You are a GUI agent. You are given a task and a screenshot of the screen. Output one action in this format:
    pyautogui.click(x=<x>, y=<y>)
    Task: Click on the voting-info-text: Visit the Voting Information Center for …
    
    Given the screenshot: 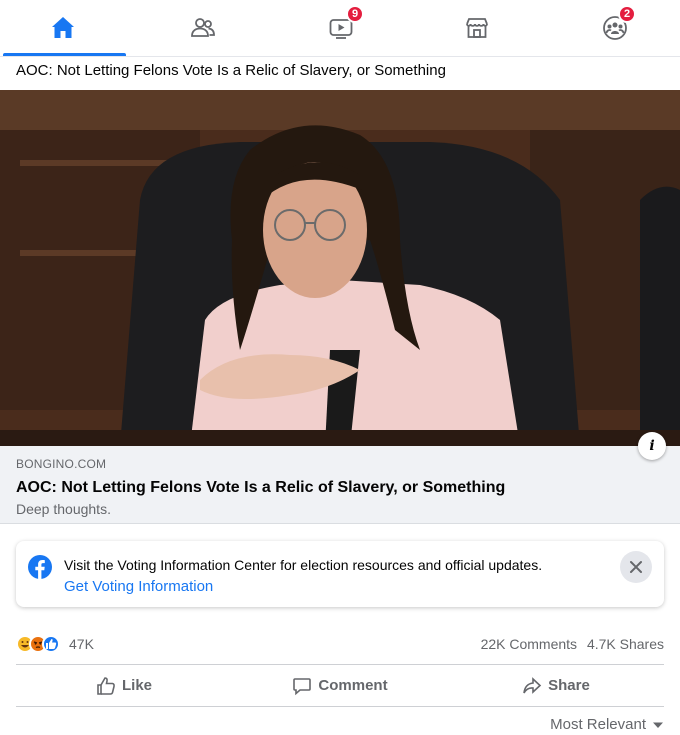 What is the action you would take?
    pyautogui.click(x=303, y=565)
    